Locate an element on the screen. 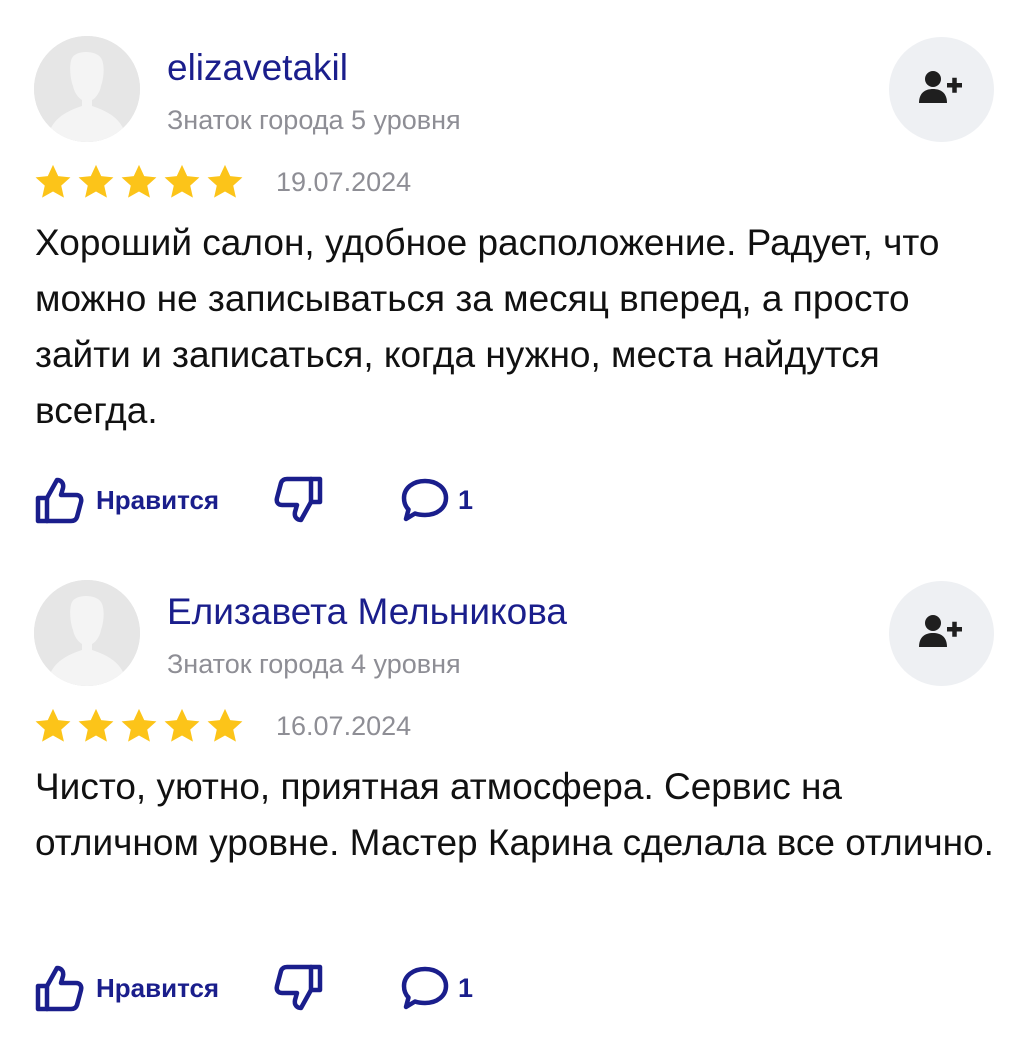 This screenshot has width=1028, height=1054. author-name: Елизавета Мельникова is located at coordinates (367, 612).